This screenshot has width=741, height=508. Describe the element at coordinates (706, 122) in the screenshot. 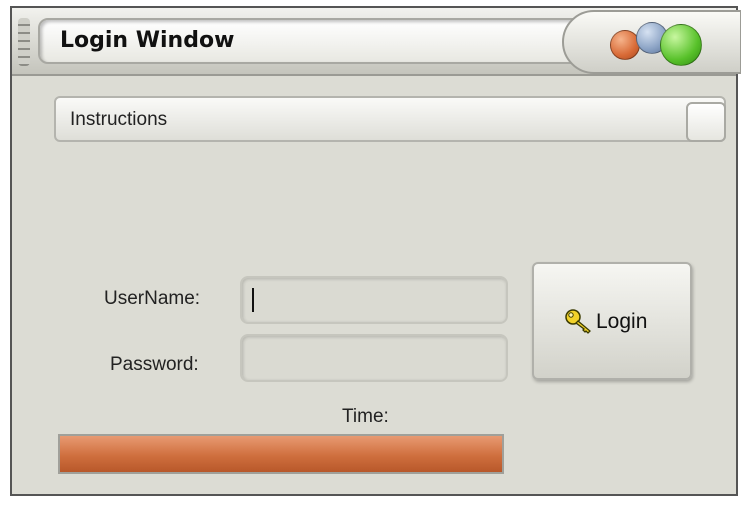

I see `instructions-toggle-button` at that location.